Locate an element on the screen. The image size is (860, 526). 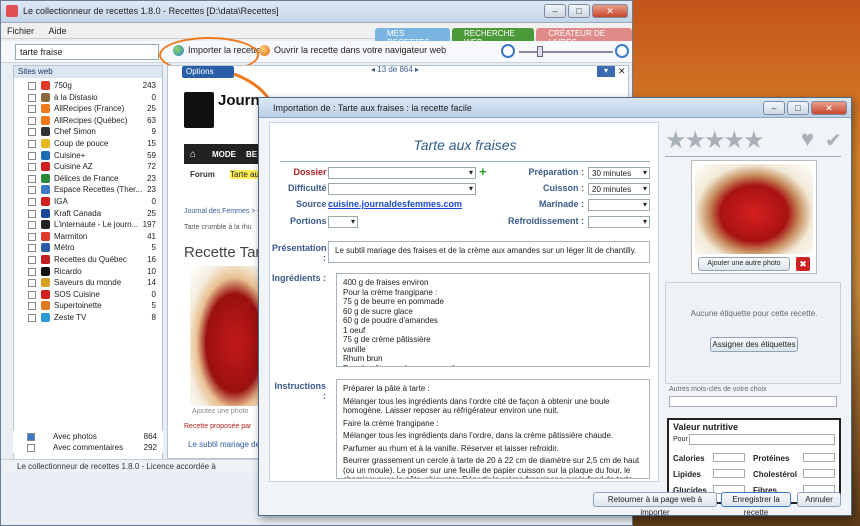
portions-input is located at coordinates (343, 222).